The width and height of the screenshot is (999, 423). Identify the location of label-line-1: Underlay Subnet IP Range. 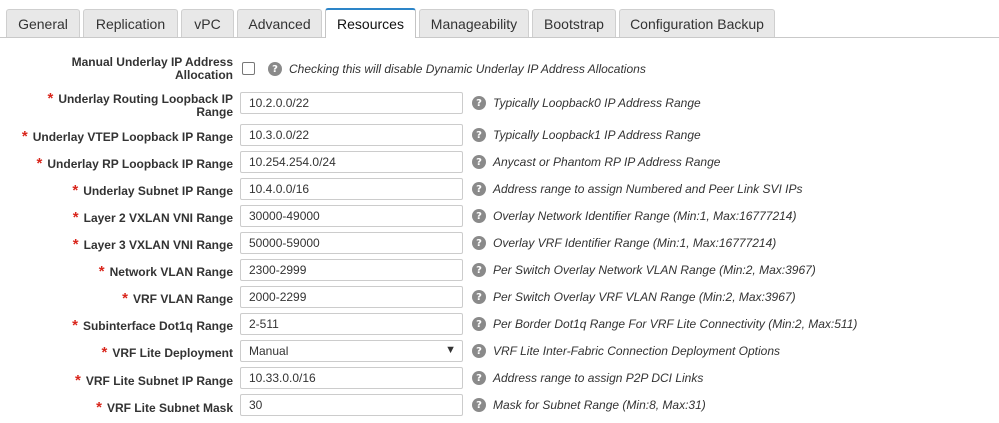
(158, 191).